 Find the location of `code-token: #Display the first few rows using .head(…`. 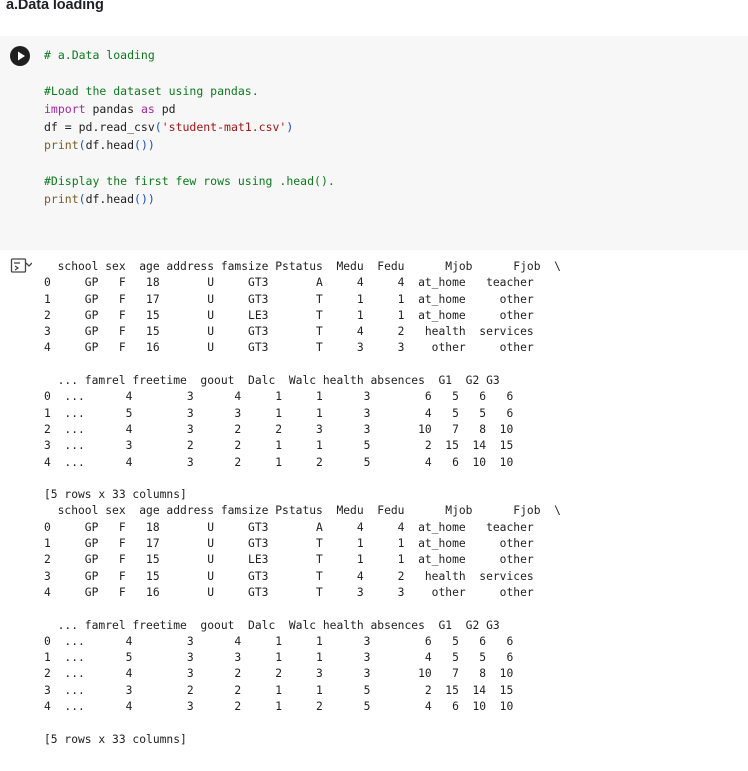

code-token: #Display the first few rows using .head(… is located at coordinates (189, 181).